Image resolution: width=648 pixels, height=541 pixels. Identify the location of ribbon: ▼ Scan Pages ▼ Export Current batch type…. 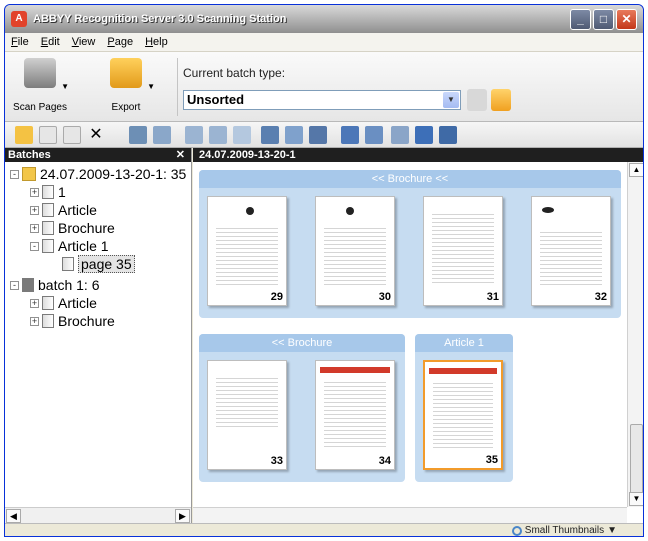
(324, 87).